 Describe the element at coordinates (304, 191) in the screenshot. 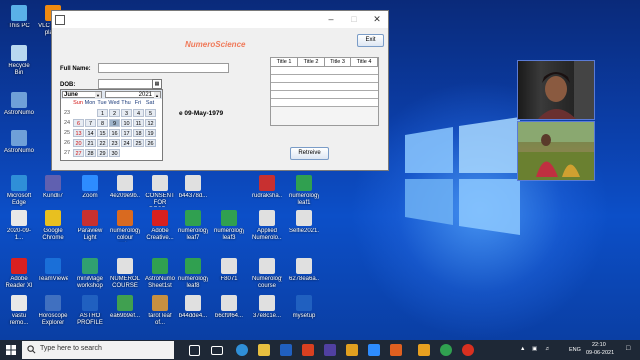

I see `desktop-icon: numerology leaf1` at that location.